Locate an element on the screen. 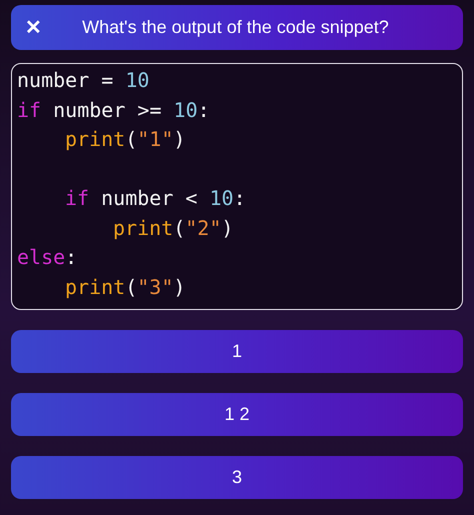 This screenshot has width=474, height=515. close-button: ✕ is located at coordinates (33, 28).